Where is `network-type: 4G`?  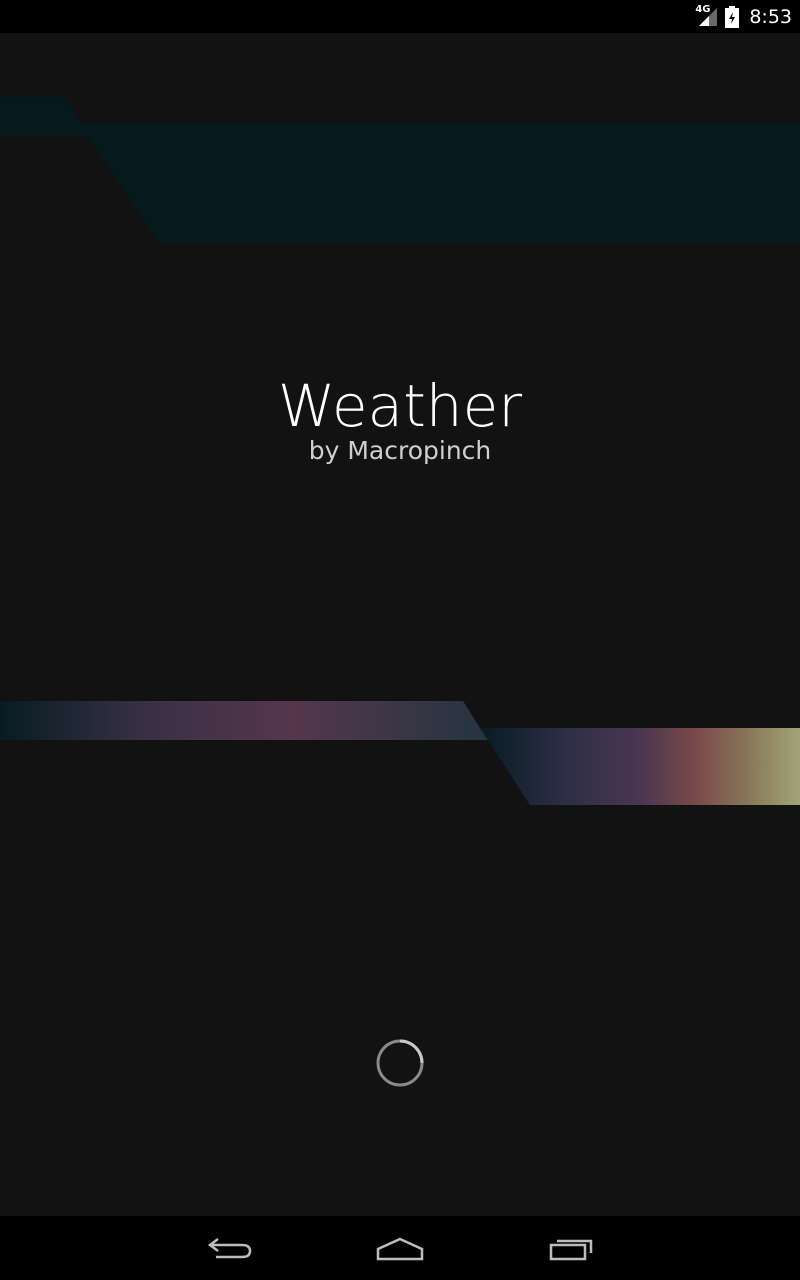
network-type: 4G is located at coordinates (703, 9).